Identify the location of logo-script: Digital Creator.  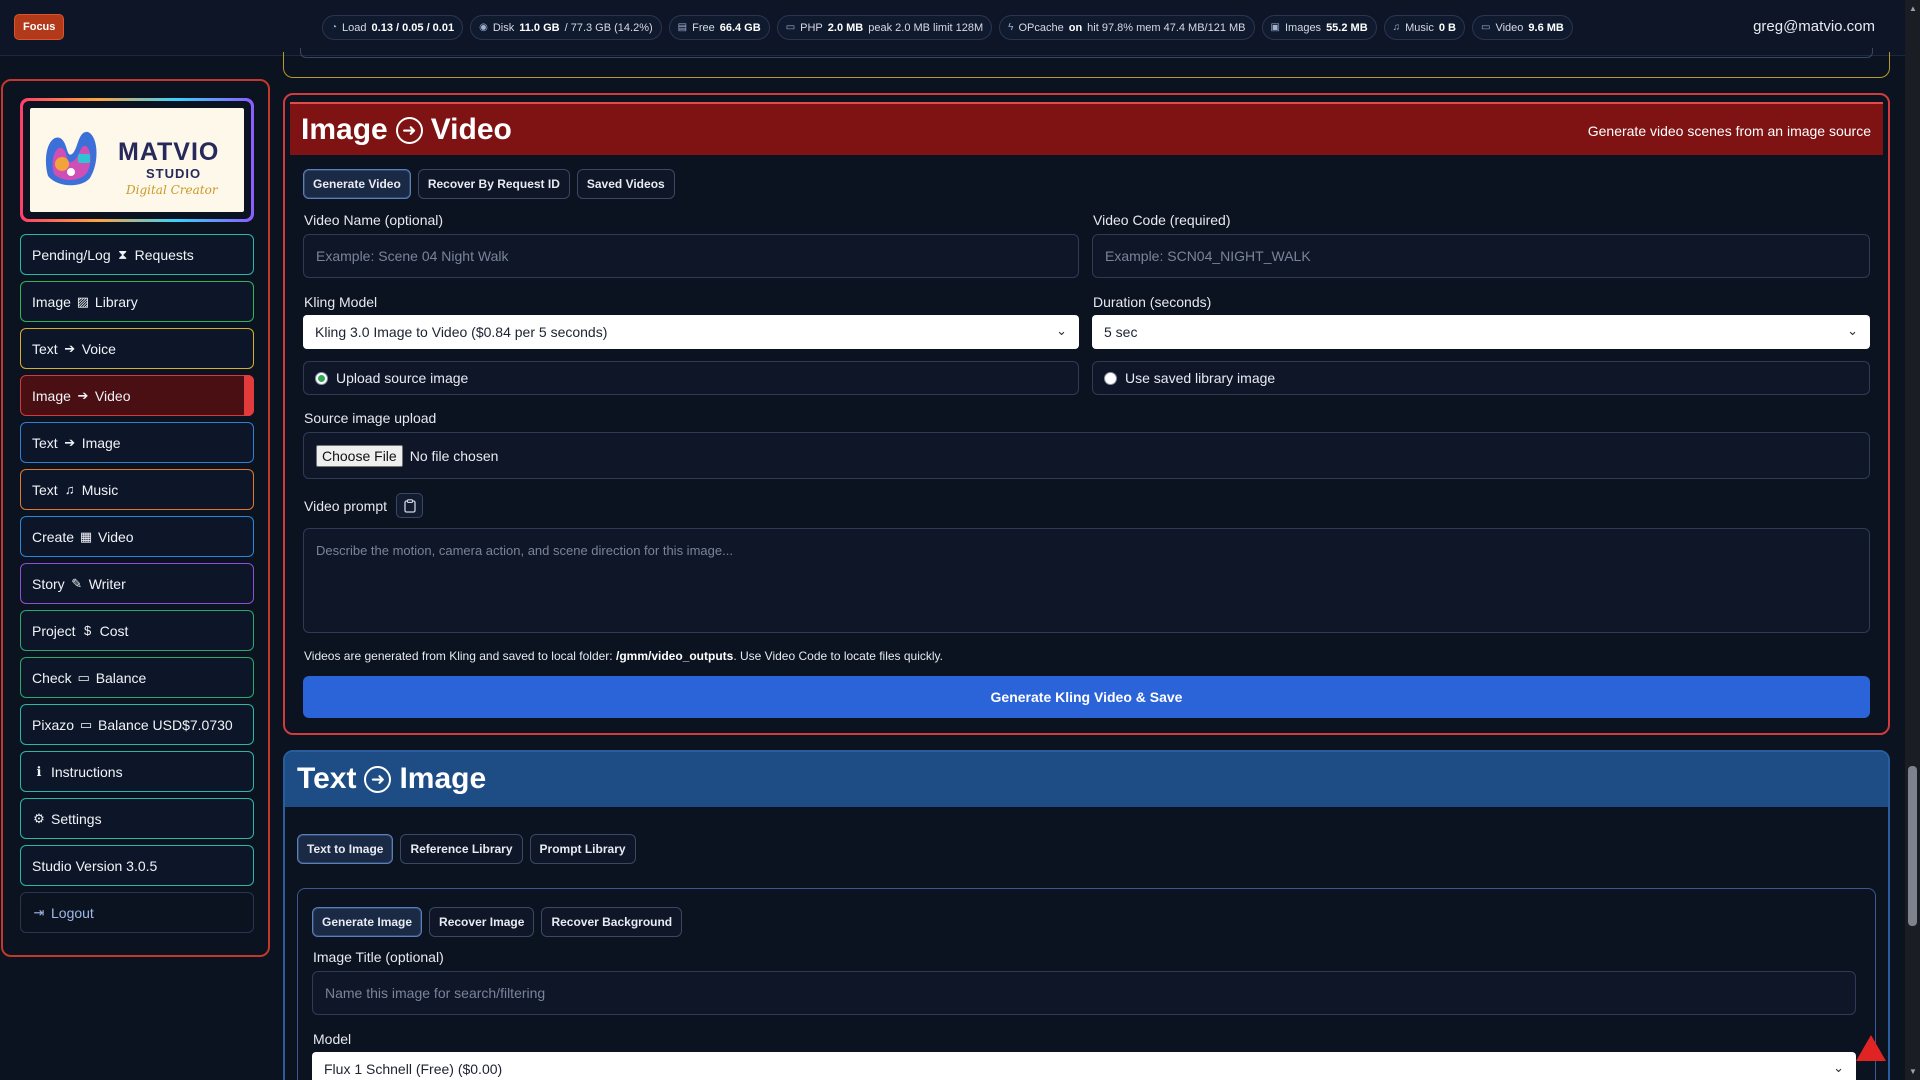
(172, 190).